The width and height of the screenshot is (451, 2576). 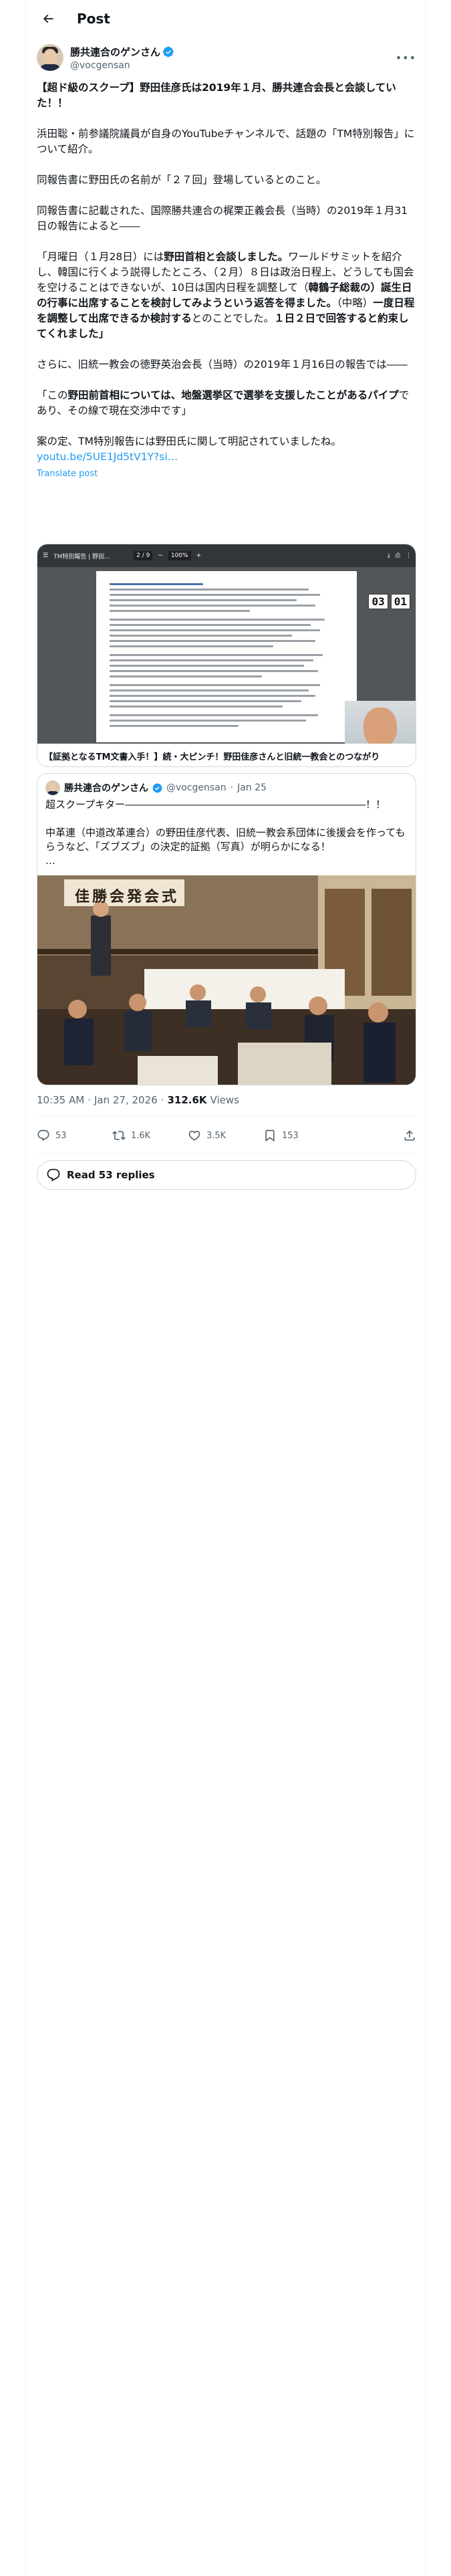 I want to click on more-icon: •••, so click(x=405, y=57).